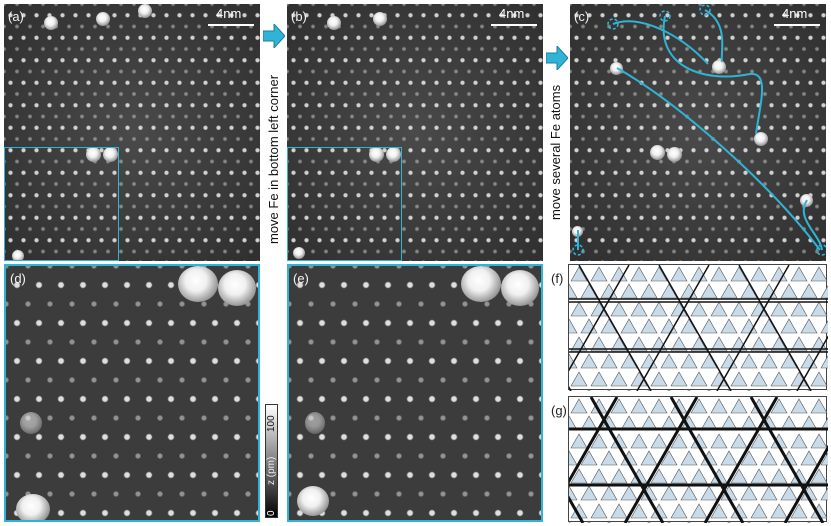 The image size is (831, 526). I want to click on arrow-caption-2: move several Fe atoms, so click(555, 152).